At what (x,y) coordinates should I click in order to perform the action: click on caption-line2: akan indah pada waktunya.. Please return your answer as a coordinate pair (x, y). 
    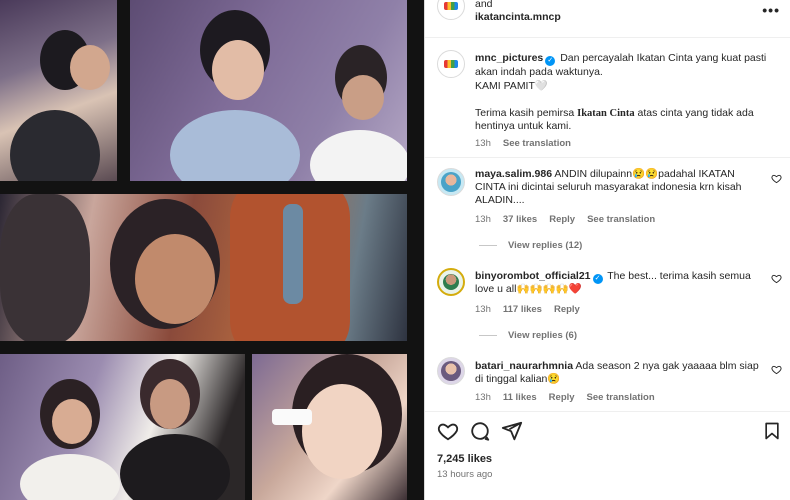
    Looking at the image, I should click on (539, 72).